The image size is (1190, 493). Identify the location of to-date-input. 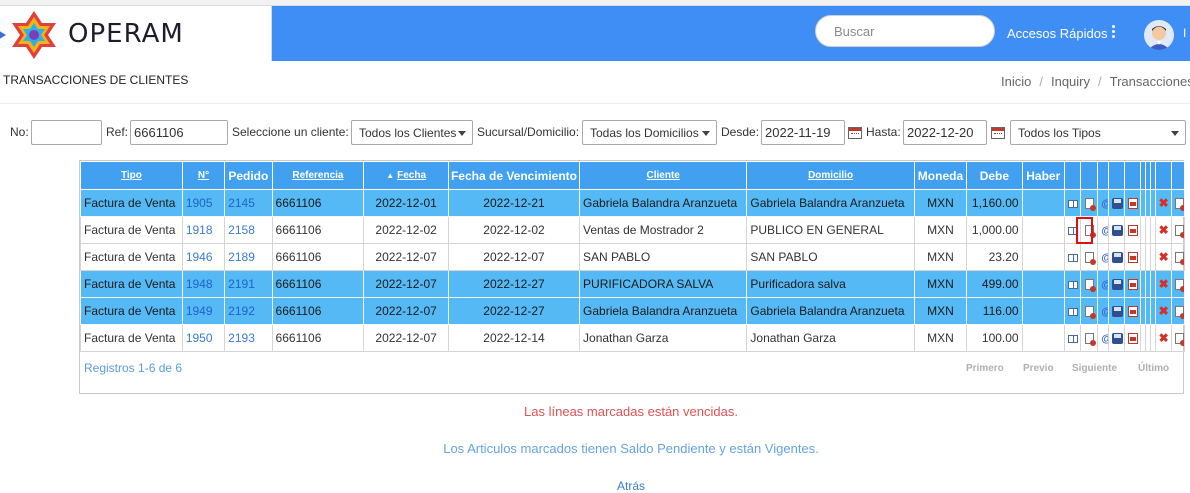
(945, 132).